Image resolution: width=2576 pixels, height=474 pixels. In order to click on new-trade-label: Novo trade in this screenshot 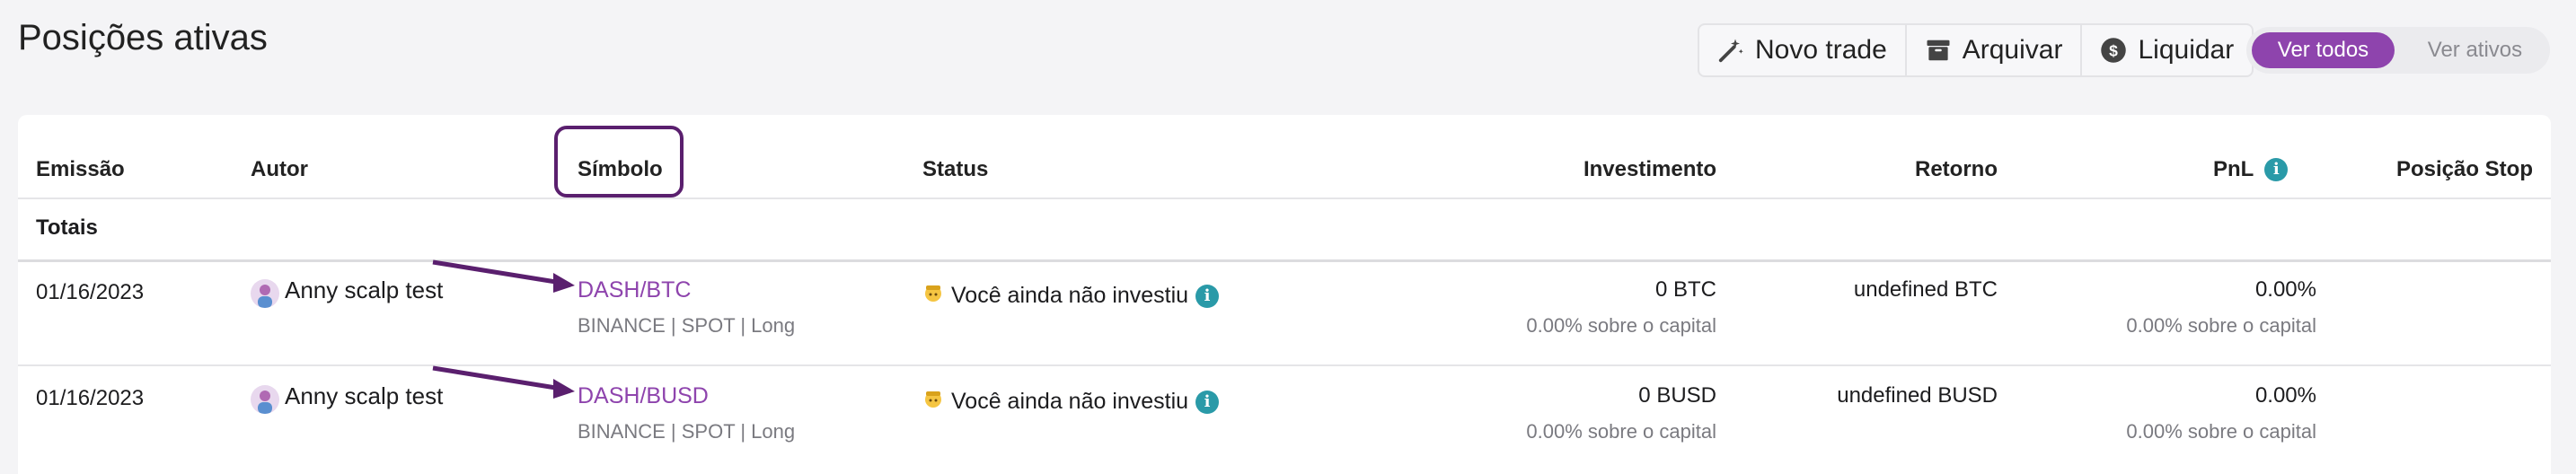, I will do `click(1821, 50)`.